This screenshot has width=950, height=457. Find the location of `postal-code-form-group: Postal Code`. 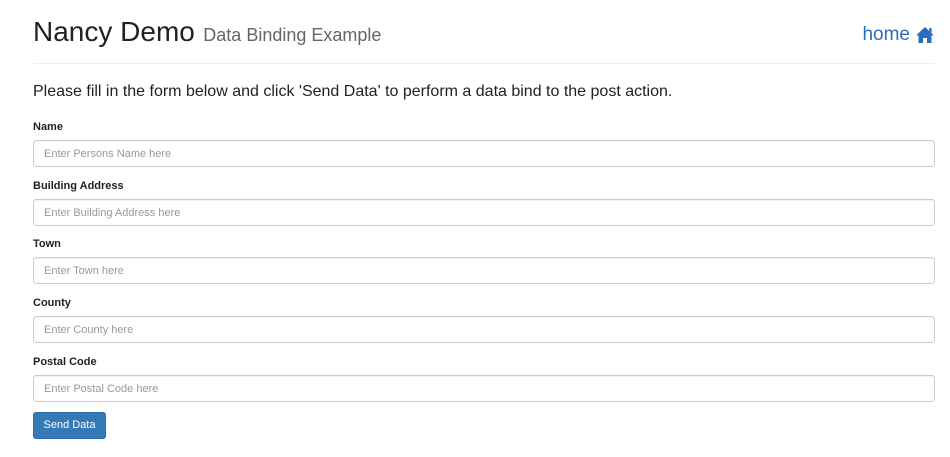

postal-code-form-group: Postal Code is located at coordinates (484, 378).